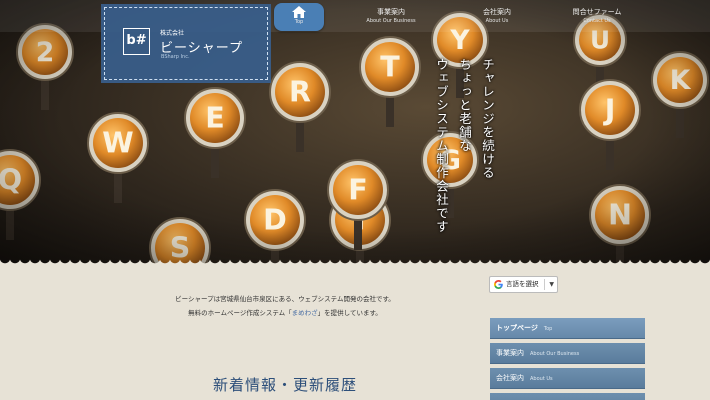  What do you see at coordinates (355, 265) in the screenshot?
I see `hero-scalloped-edge` at bounding box center [355, 265].